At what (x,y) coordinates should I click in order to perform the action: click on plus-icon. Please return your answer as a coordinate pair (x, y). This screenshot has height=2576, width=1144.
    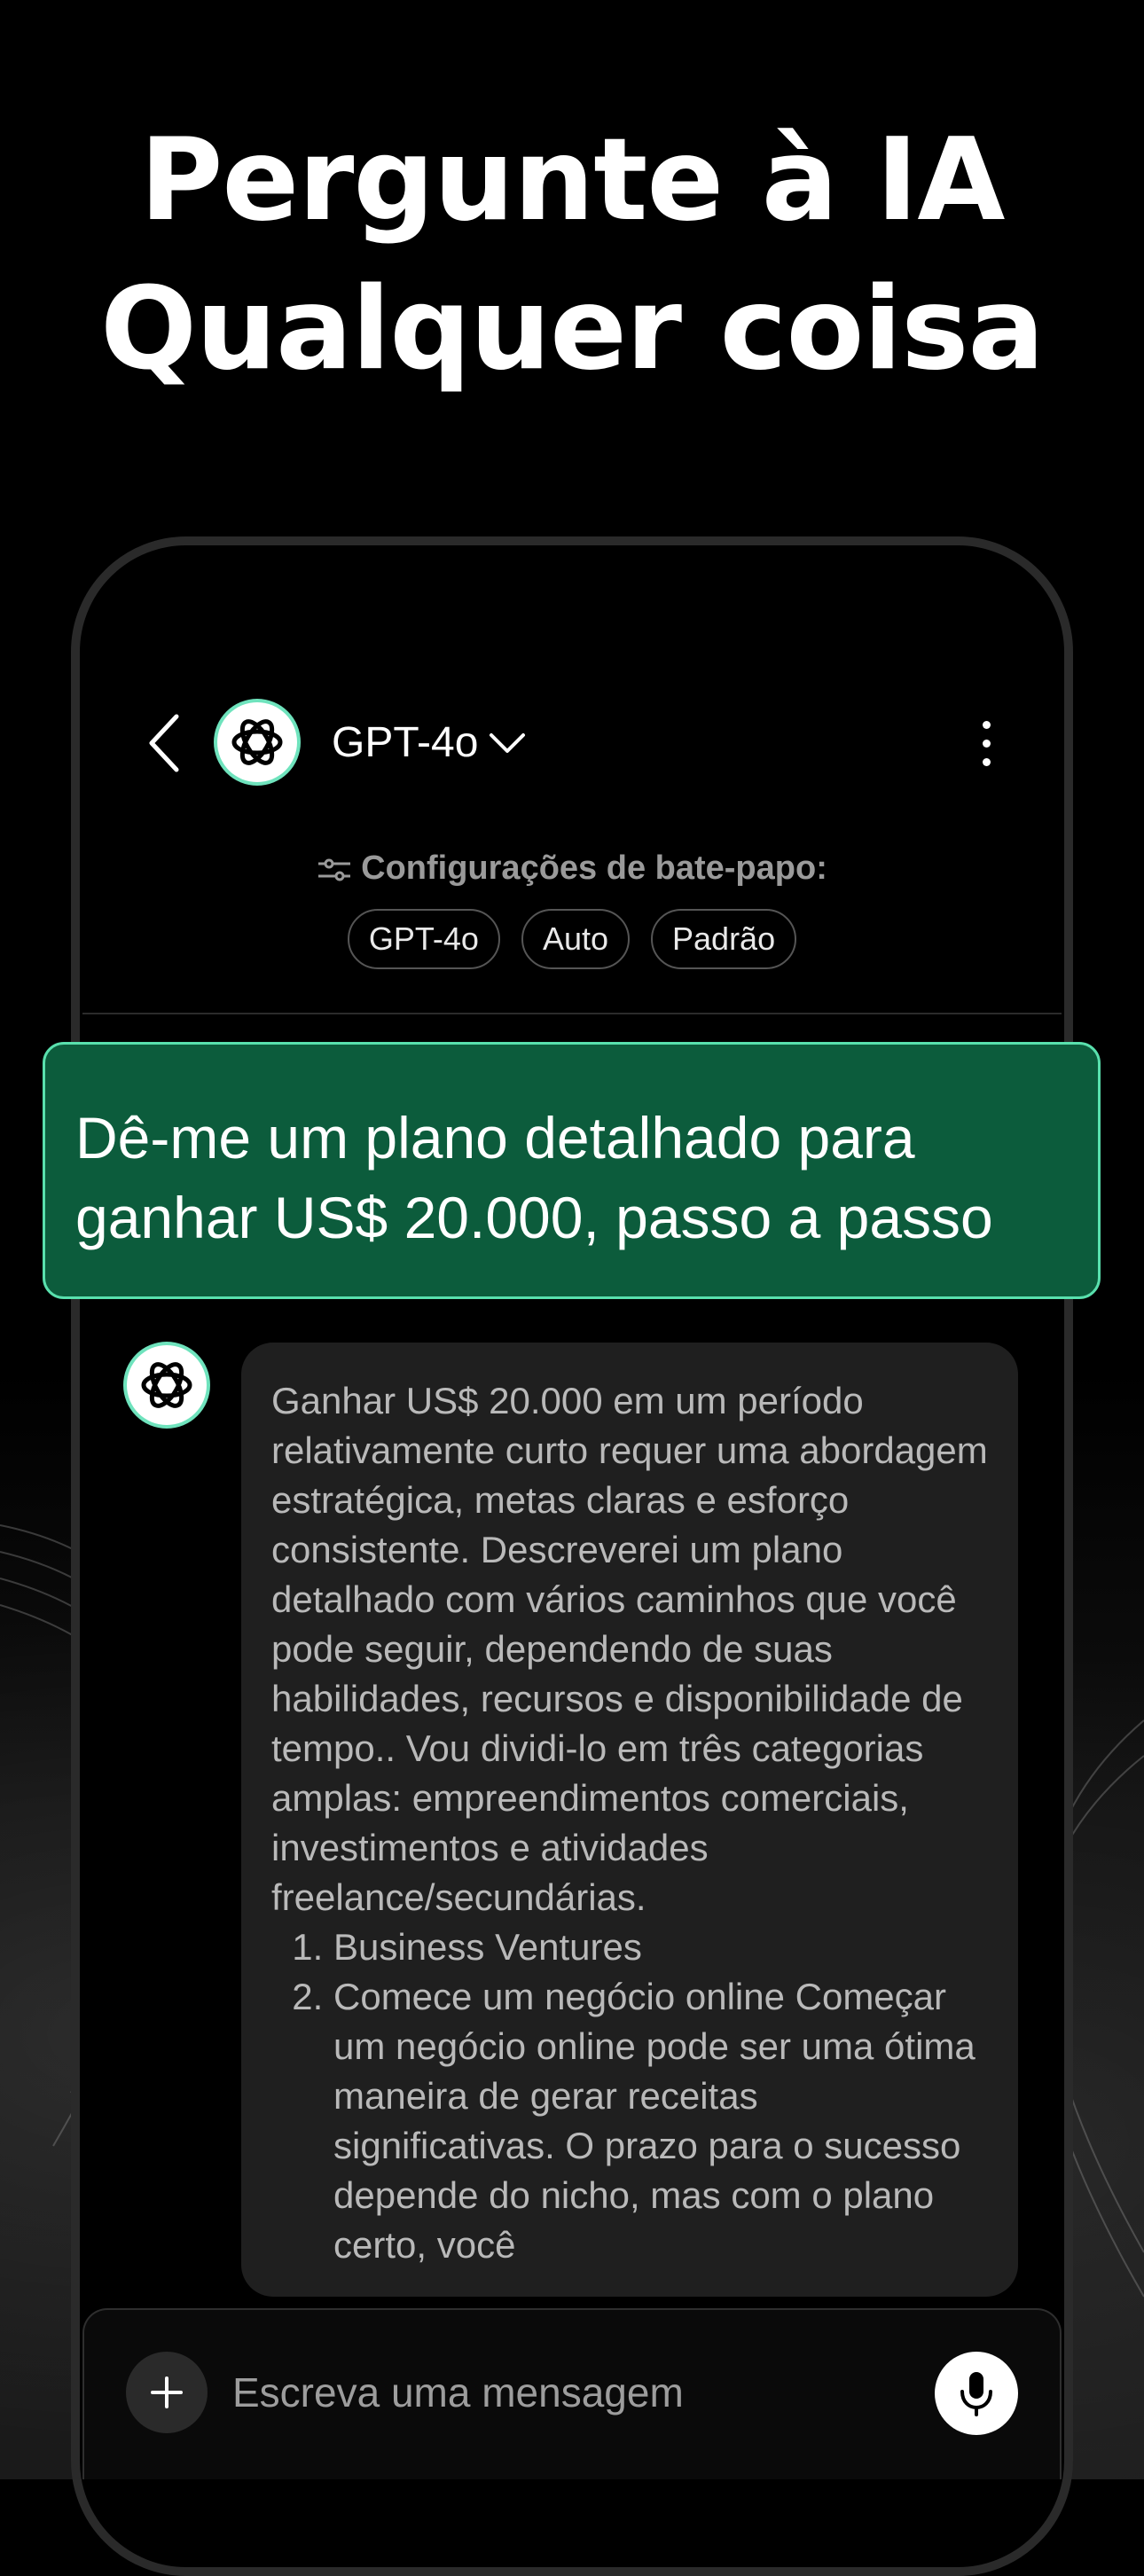
    Looking at the image, I should click on (167, 2392).